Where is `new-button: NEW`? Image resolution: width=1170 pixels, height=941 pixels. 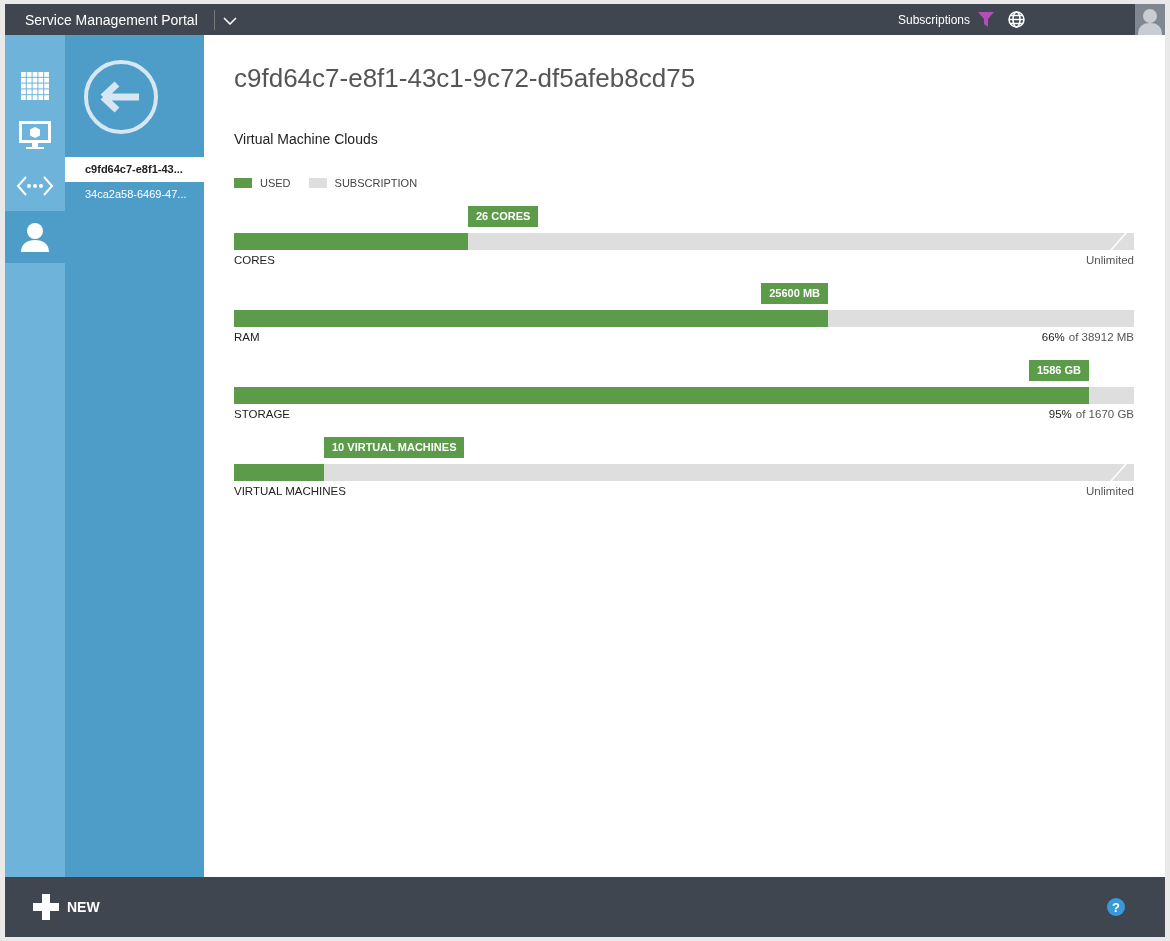
new-button: NEW is located at coordinates (66, 907).